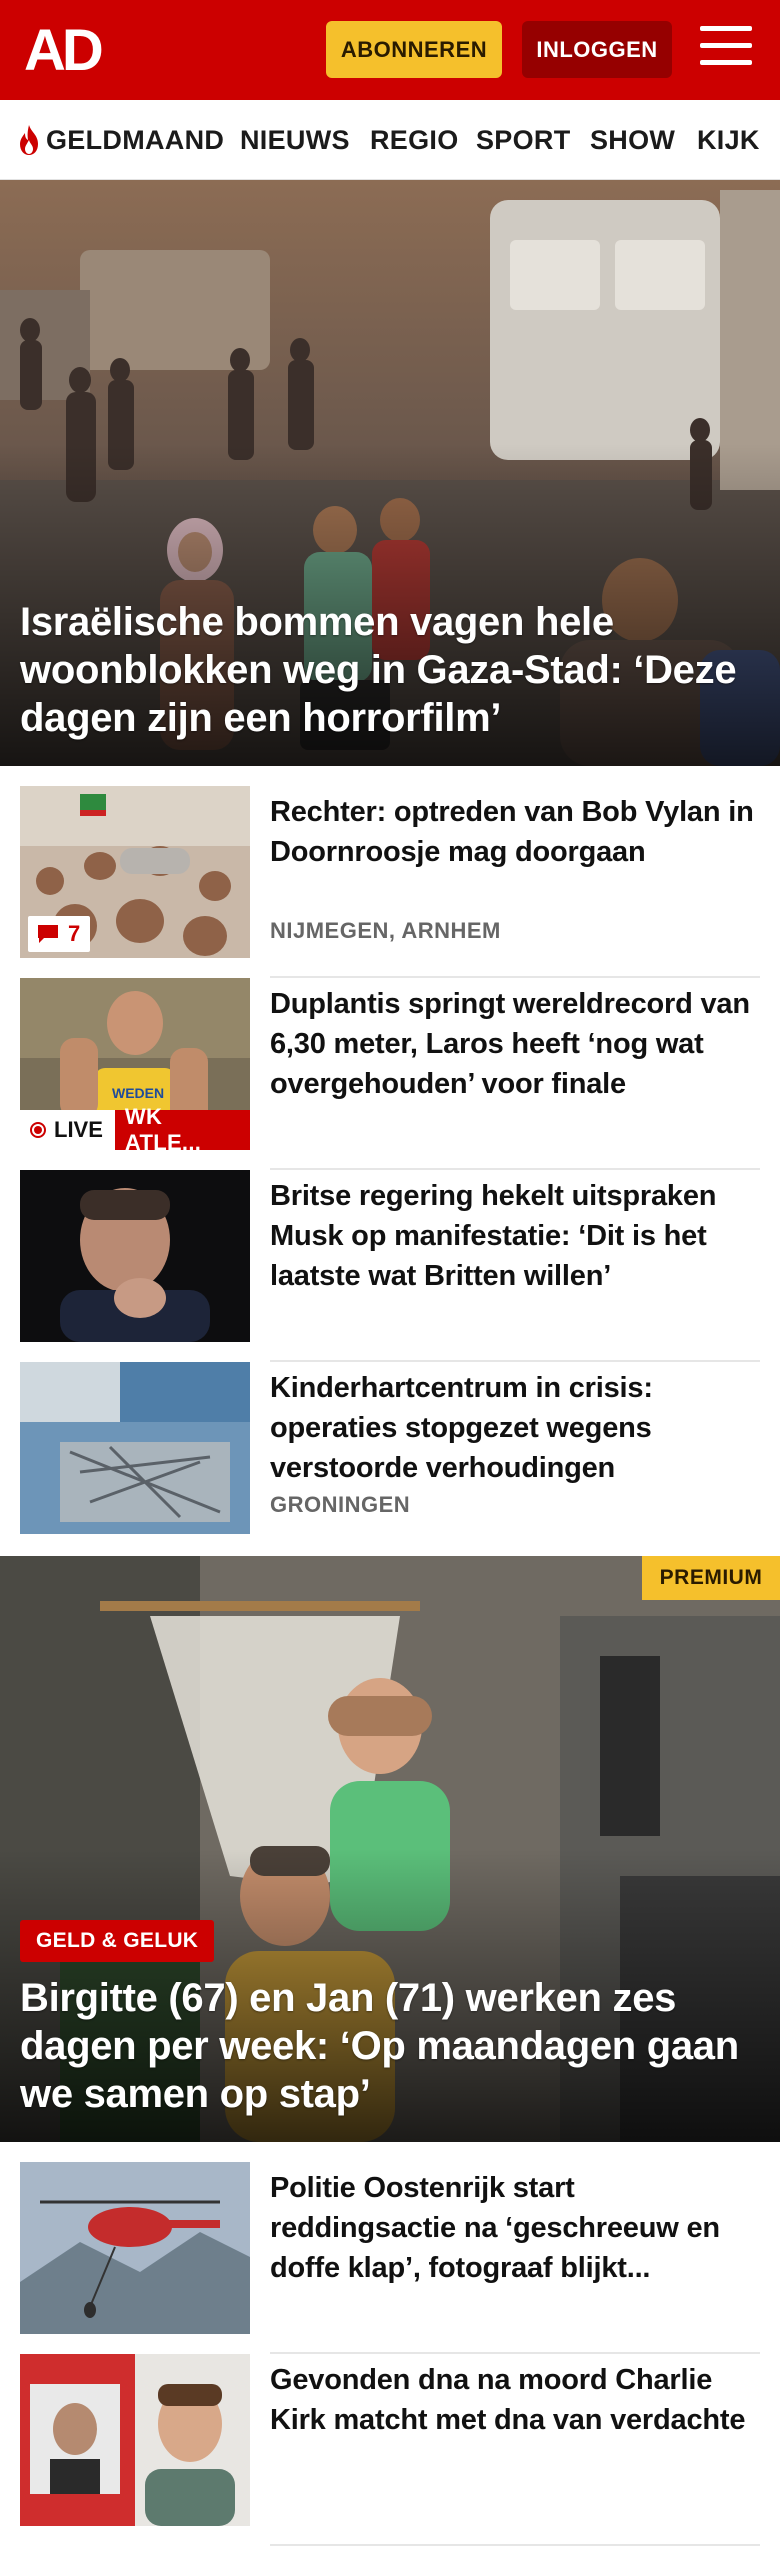  I want to click on nav-item-sport: SPORT, so click(523, 139).